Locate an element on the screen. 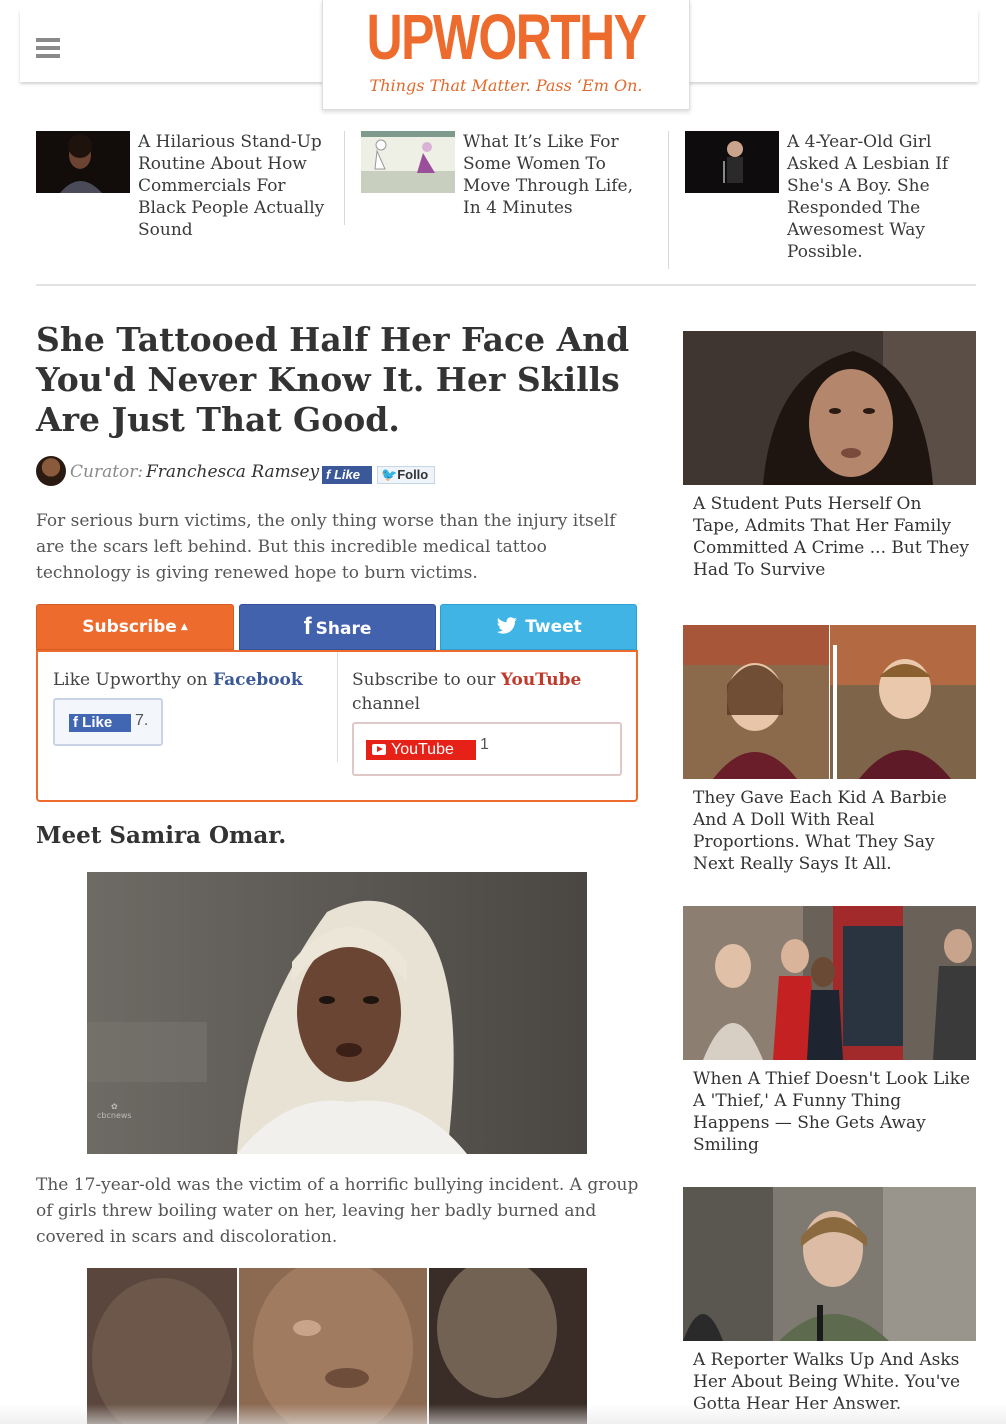  curator-follow-label: Follo is located at coordinates (413, 474).